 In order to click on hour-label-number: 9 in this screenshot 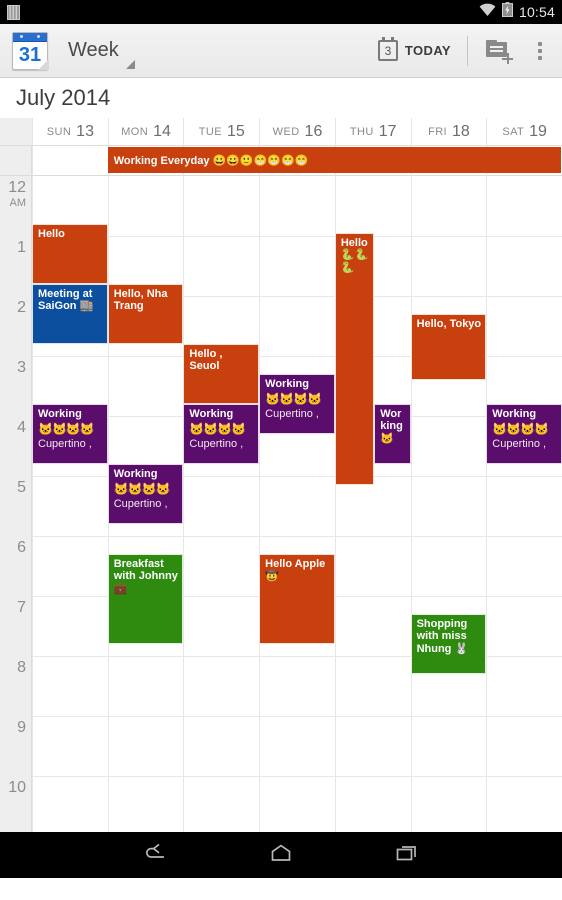, I will do `click(21, 727)`.